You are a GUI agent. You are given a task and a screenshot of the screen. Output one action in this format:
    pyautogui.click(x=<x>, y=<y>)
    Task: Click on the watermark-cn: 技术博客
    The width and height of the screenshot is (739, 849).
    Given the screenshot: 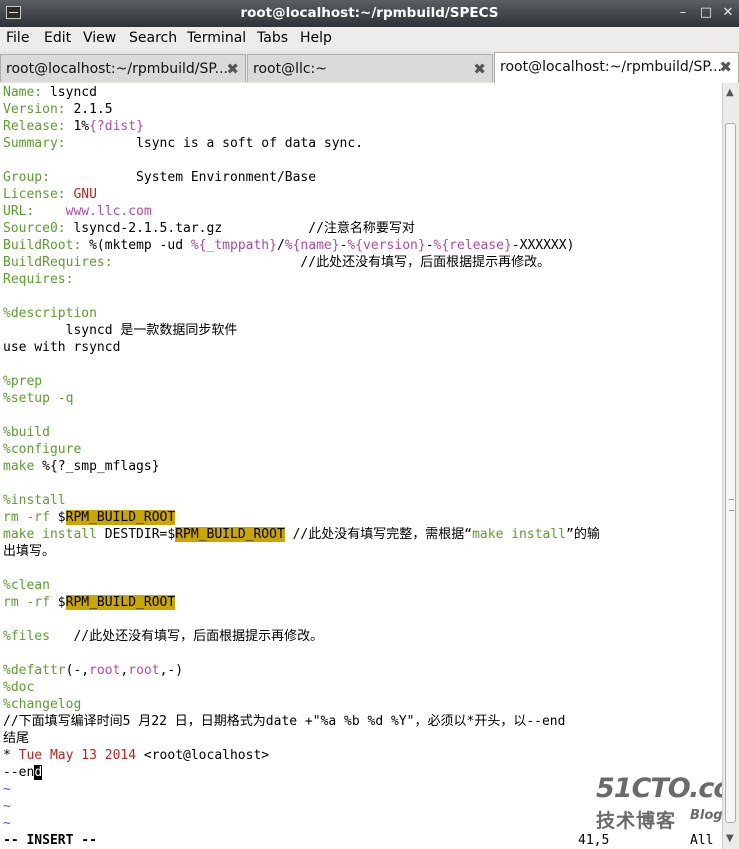 What is the action you would take?
    pyautogui.click(x=636, y=821)
    